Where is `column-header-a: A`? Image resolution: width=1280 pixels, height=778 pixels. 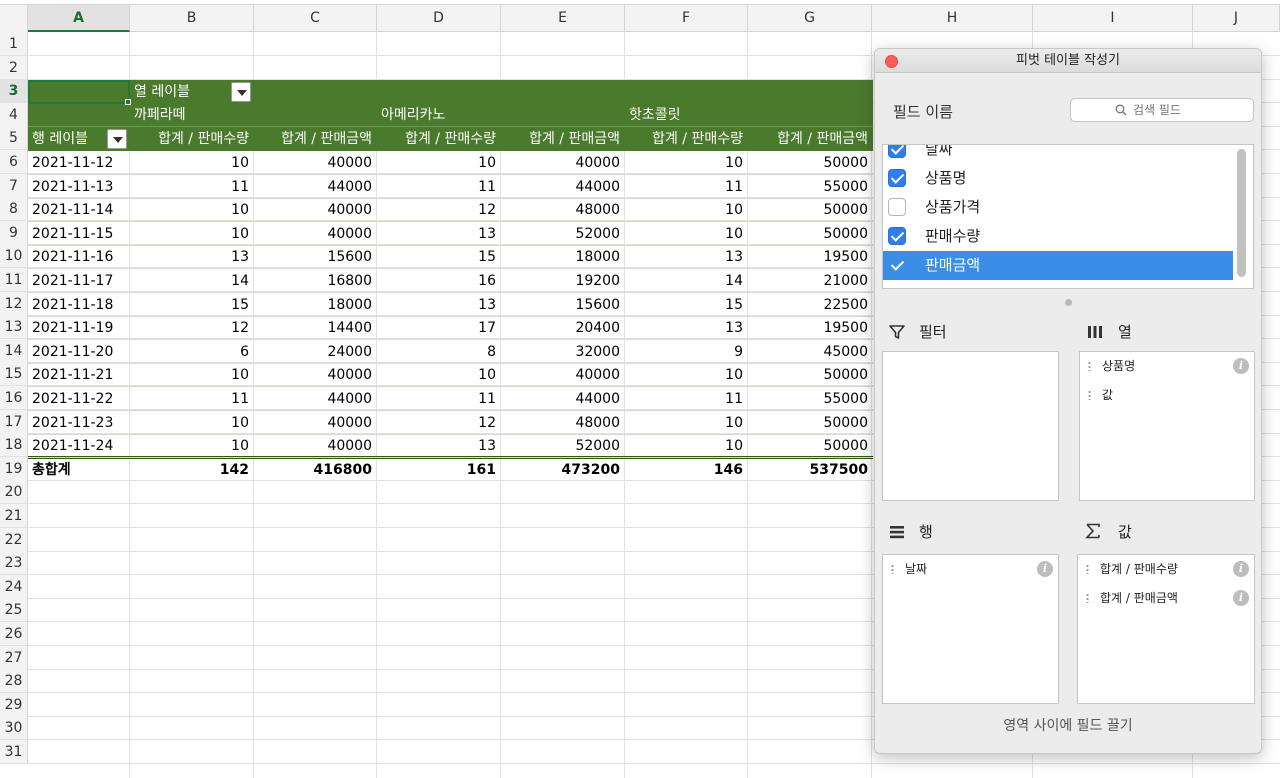
column-header-a: A is located at coordinates (79, 18).